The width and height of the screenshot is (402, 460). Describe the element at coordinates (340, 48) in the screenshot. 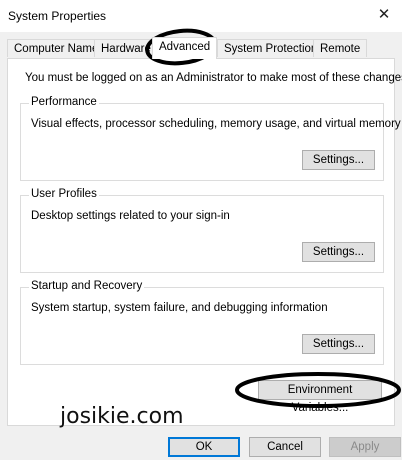

I see `tab-remote: Remote` at that location.